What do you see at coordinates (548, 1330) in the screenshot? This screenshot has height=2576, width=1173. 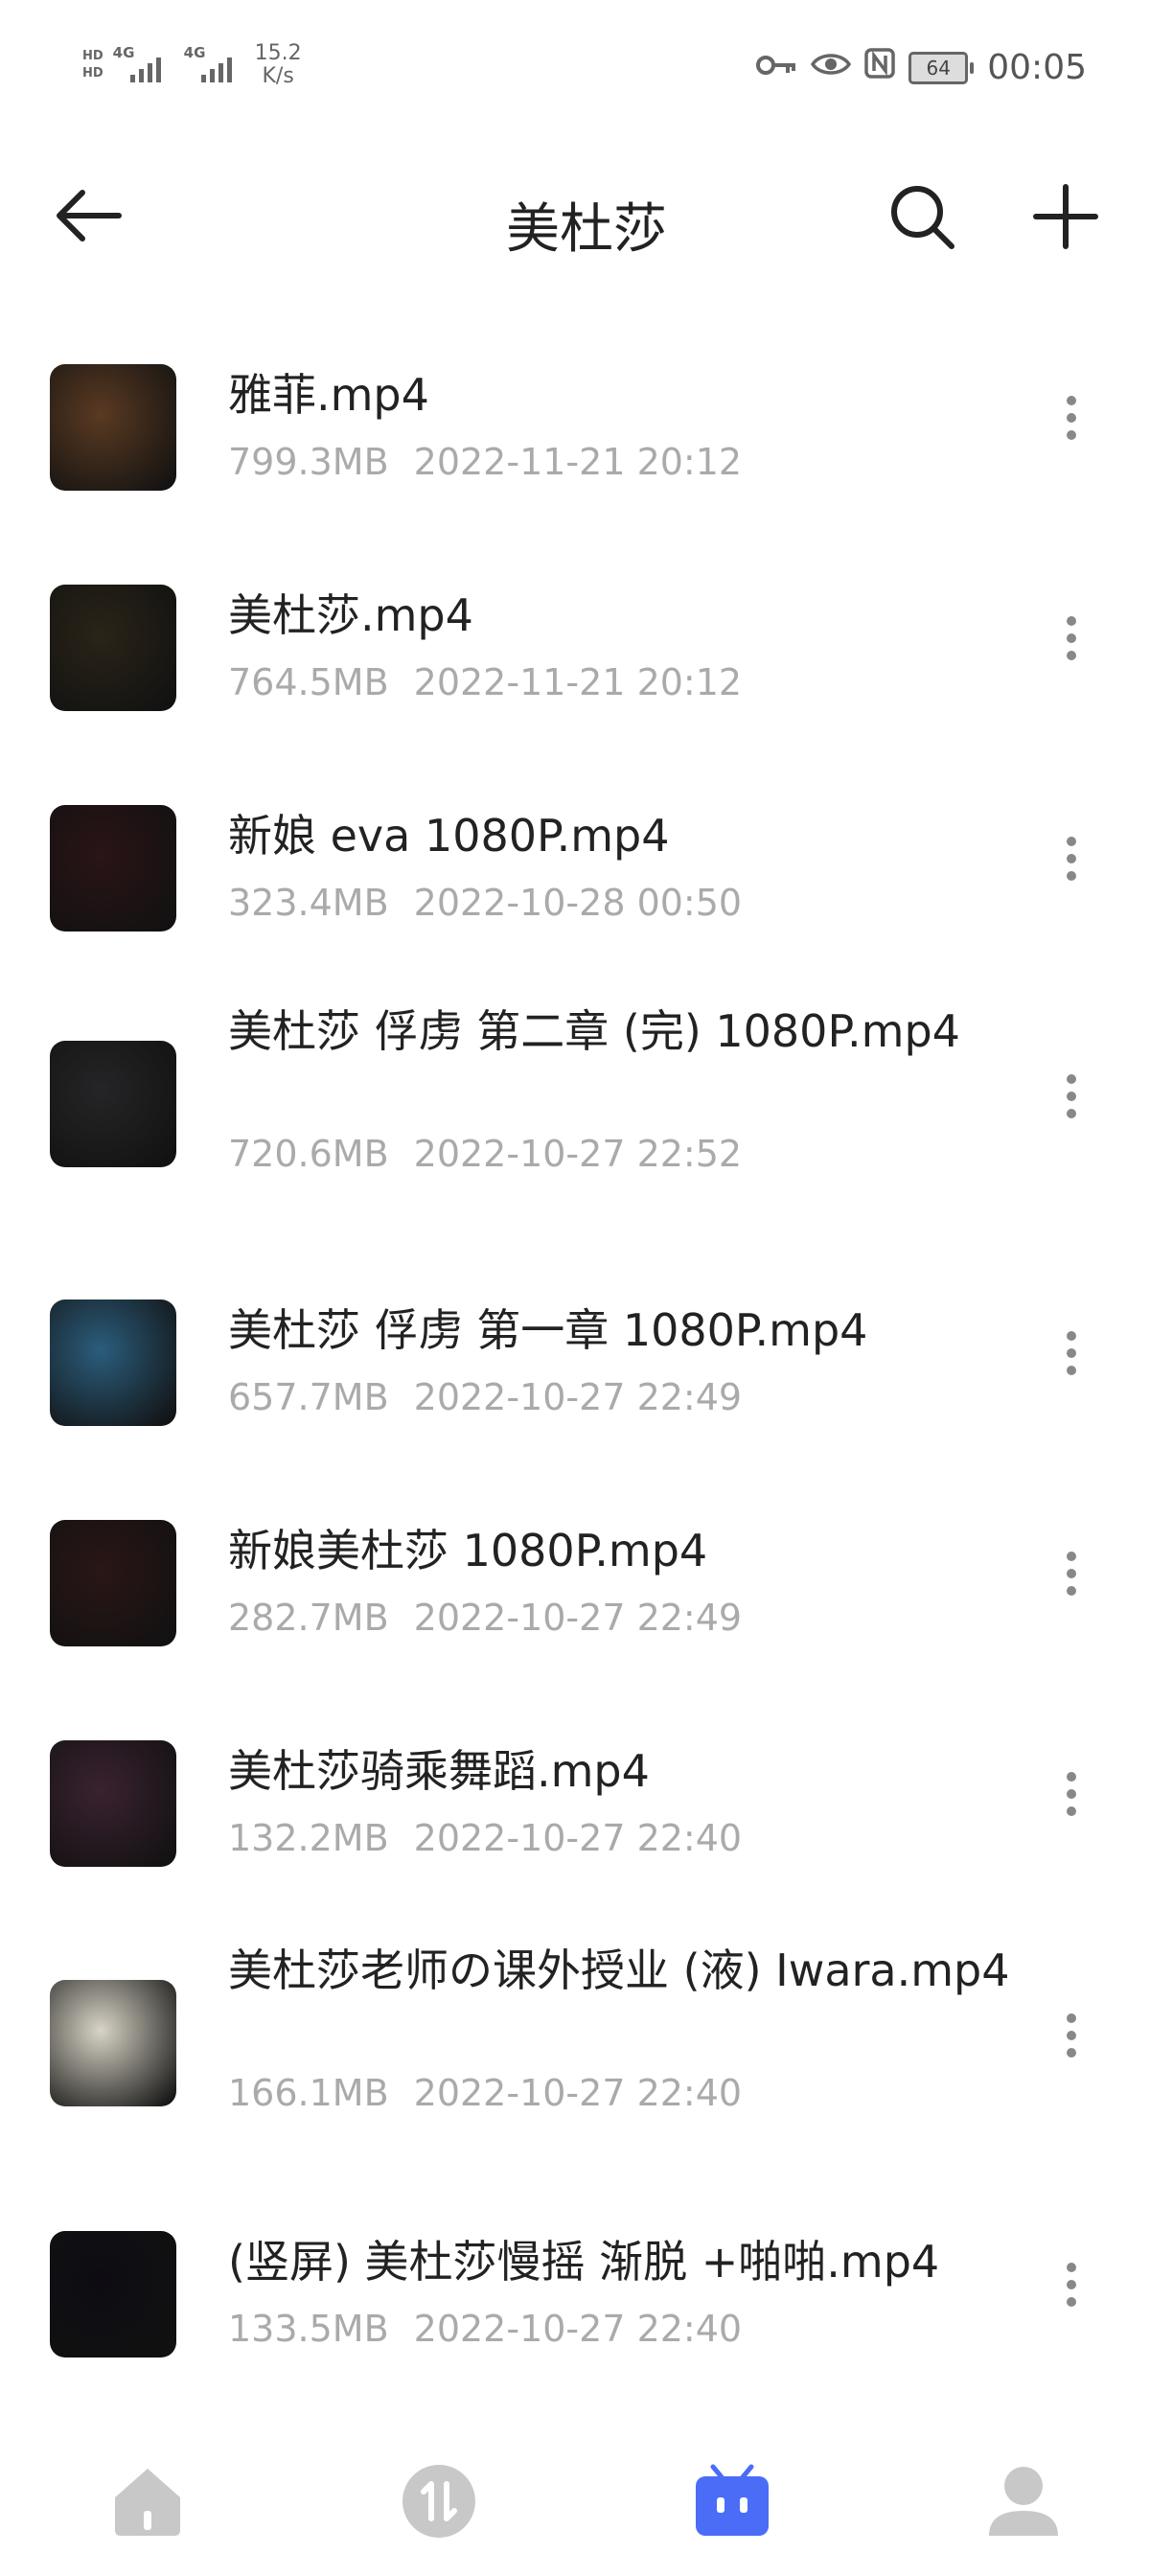 I see `file-name: 美杜莎 俘虏 第一章 1080P.mp4` at bounding box center [548, 1330].